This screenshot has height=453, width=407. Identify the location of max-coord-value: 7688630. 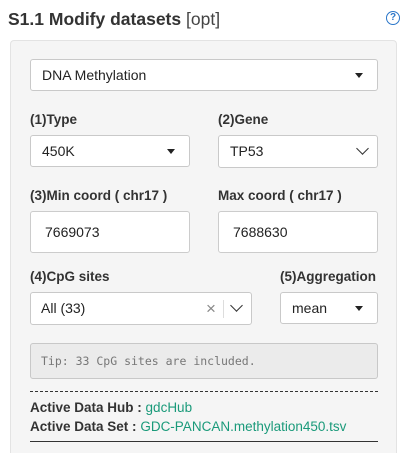
(260, 232).